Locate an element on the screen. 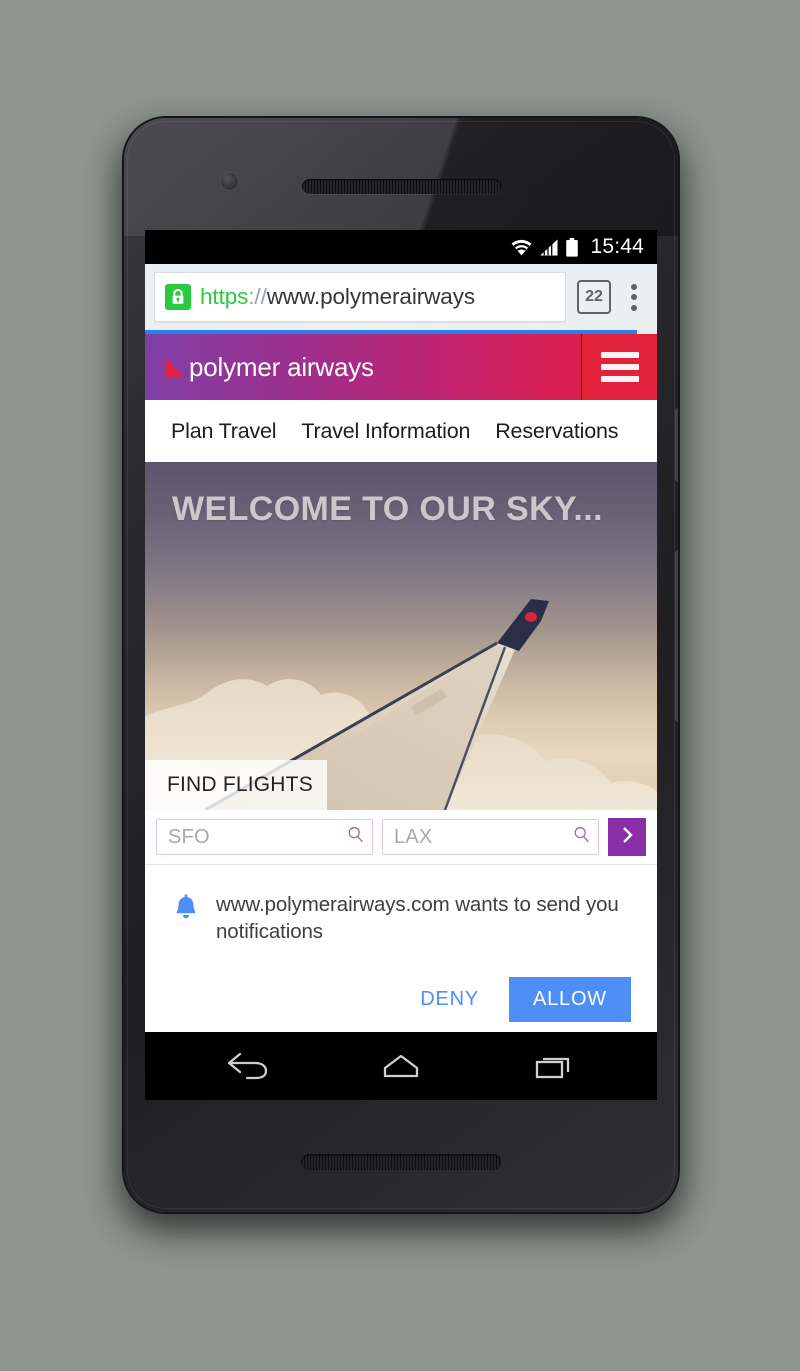 Image resolution: width=800 pixels, height=1371 pixels. lock-icon is located at coordinates (178, 297).